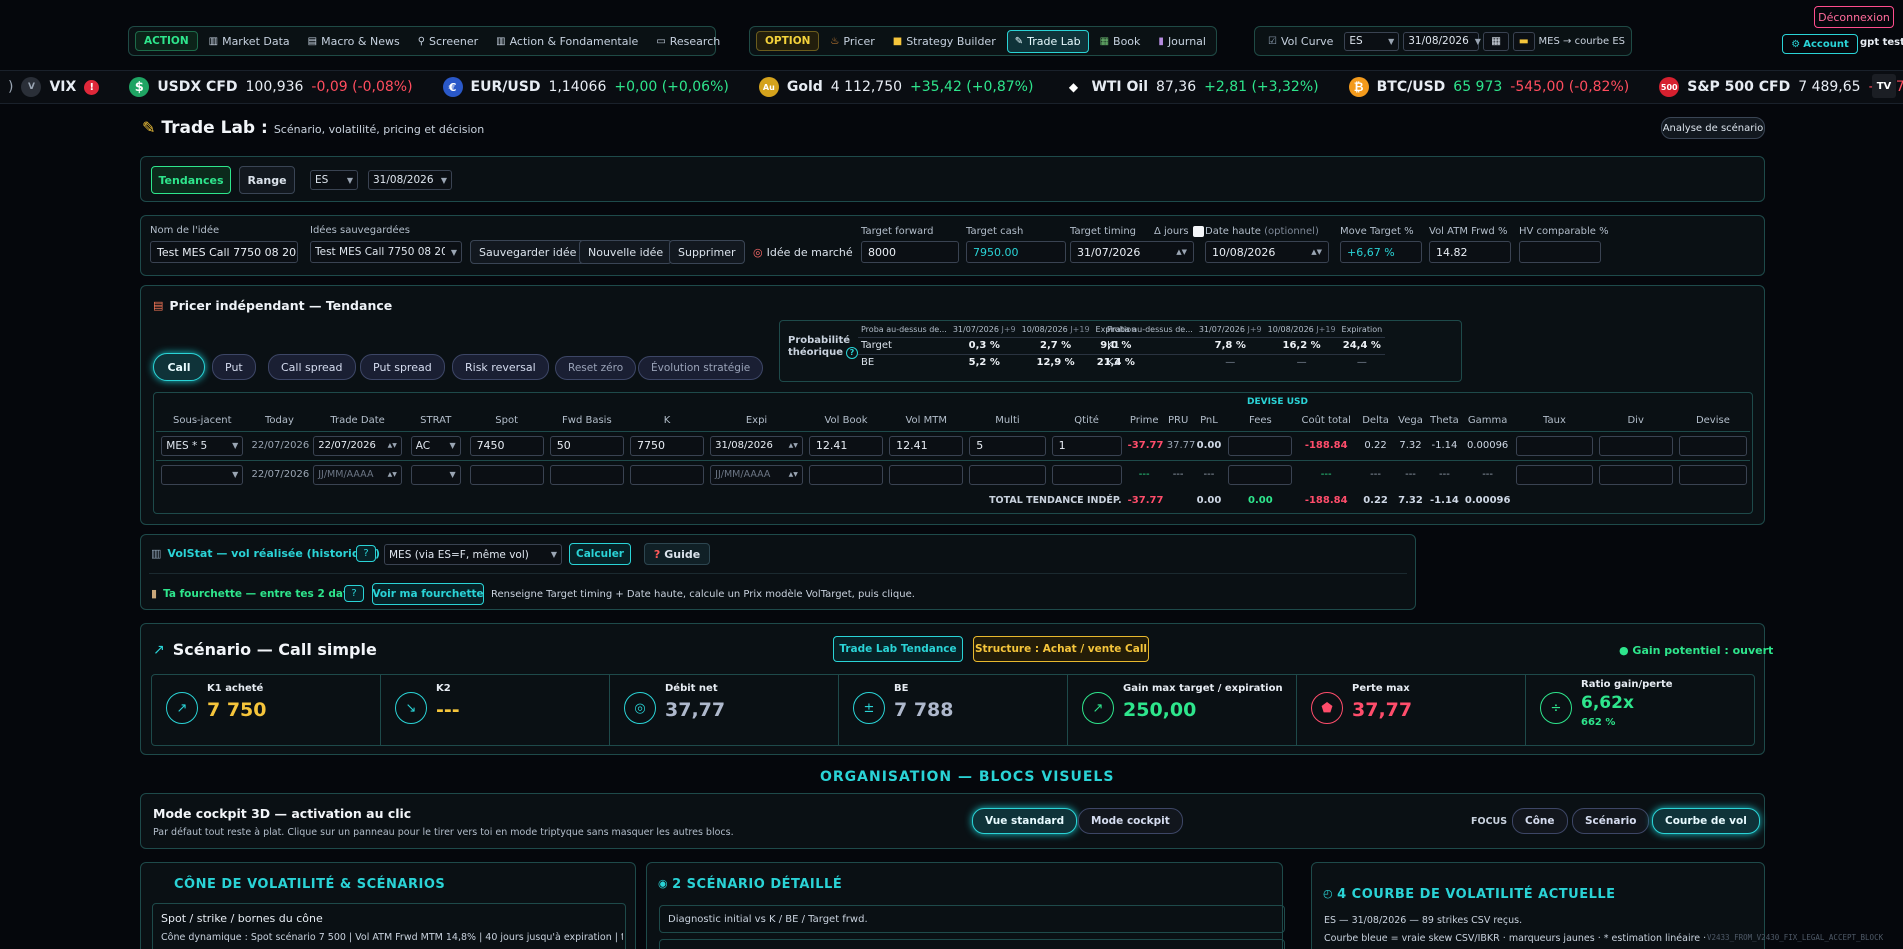  I want to click on target-timing-input: 31/07/2026 ▲▼, so click(1132, 252).